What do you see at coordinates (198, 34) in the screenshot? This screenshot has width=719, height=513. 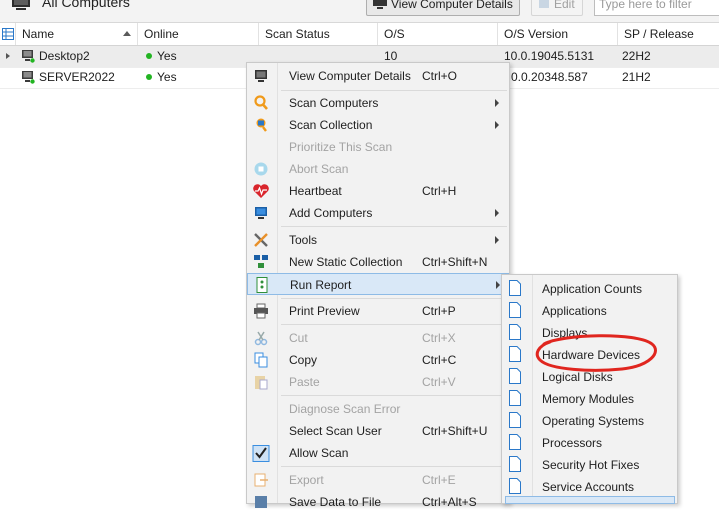 I see `column-header-online: Online` at bounding box center [198, 34].